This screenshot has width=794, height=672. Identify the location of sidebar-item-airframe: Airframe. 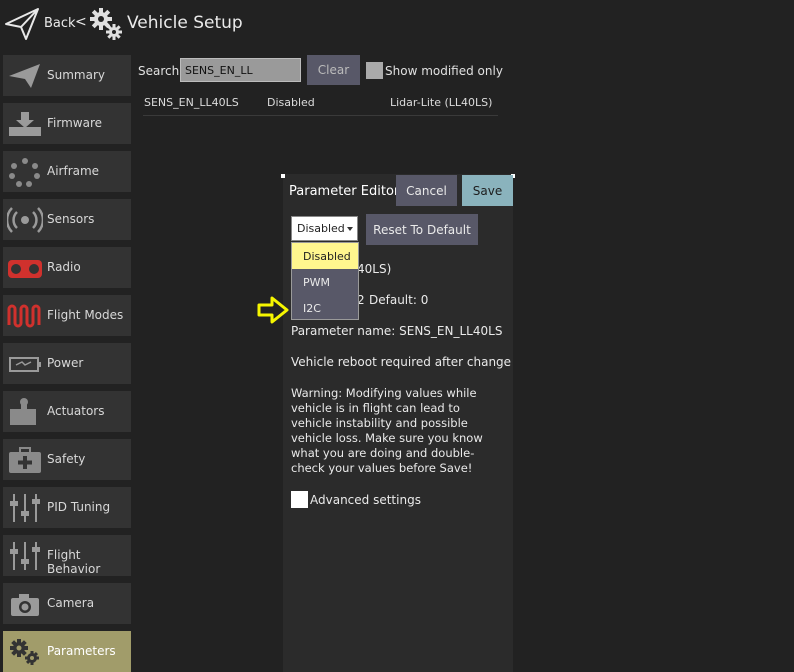
(67, 171).